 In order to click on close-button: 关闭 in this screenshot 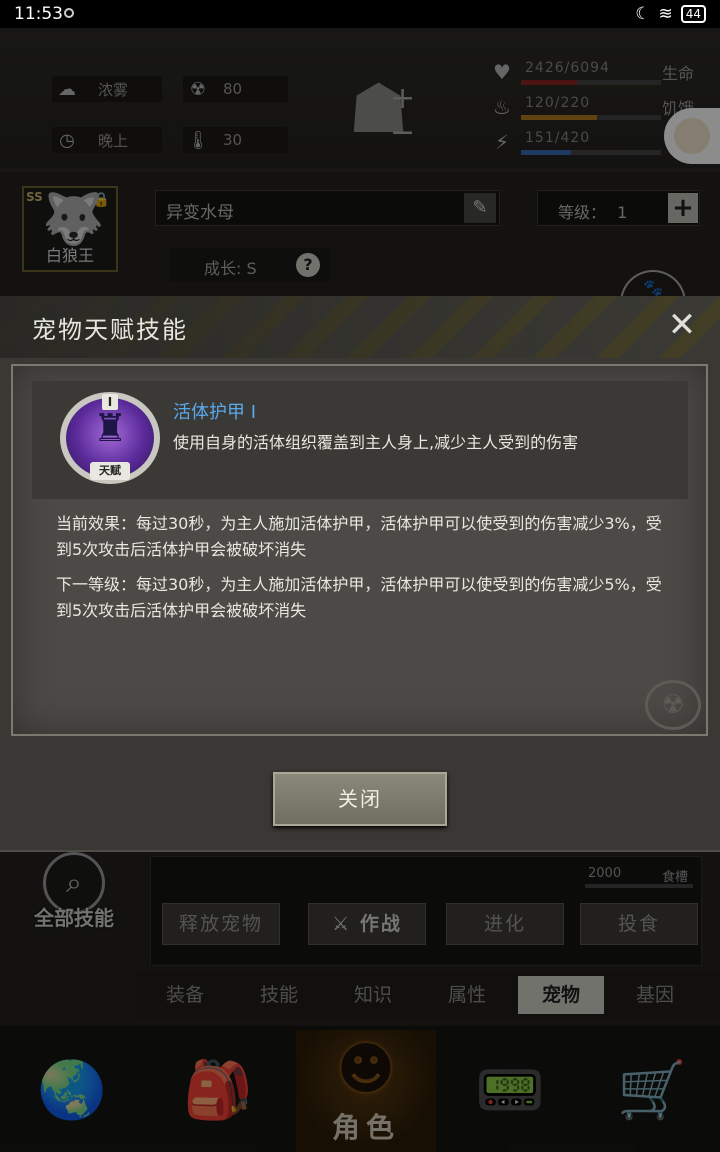, I will do `click(360, 799)`.